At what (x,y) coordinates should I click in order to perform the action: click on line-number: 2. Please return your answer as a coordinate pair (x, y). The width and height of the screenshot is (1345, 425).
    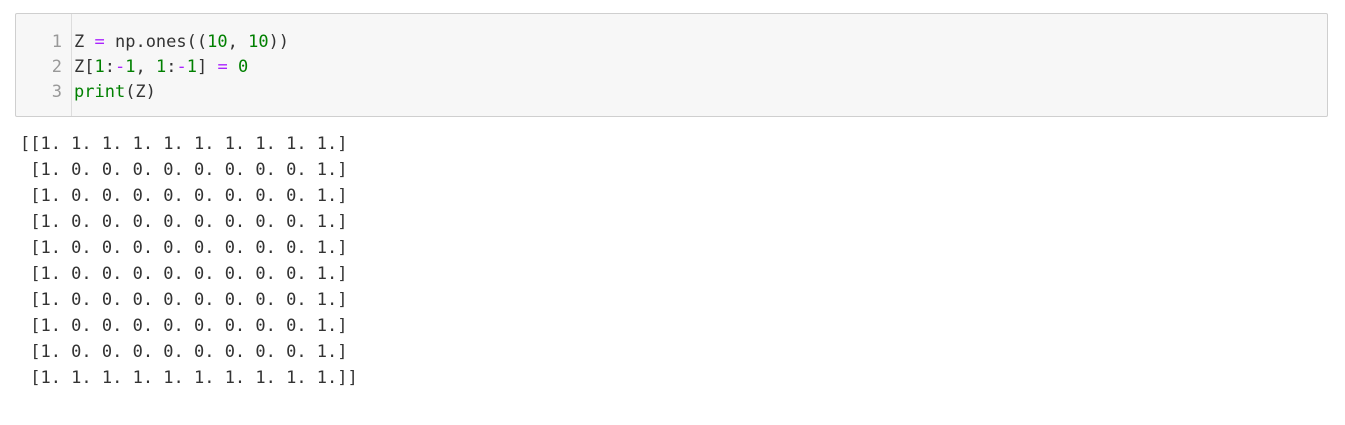
    Looking at the image, I should click on (56, 67).